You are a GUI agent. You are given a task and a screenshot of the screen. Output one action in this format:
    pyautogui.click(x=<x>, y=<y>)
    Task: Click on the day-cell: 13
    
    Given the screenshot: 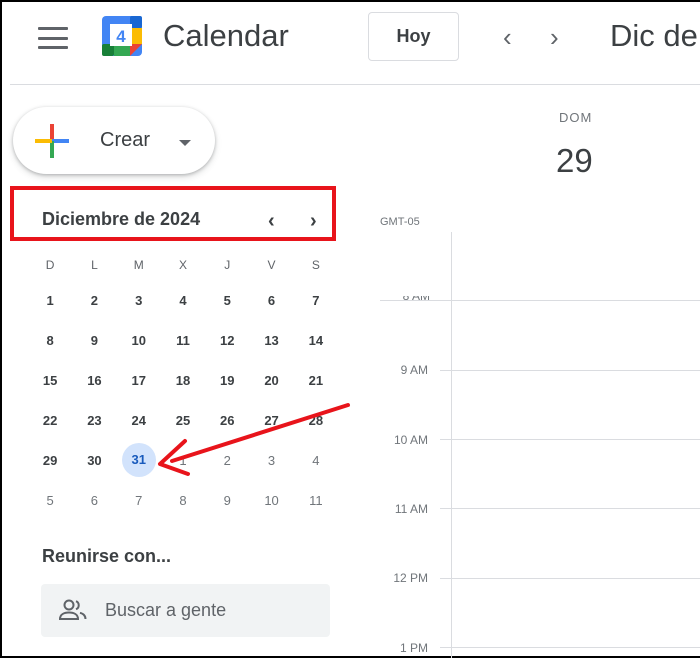 What is the action you would take?
    pyautogui.click(x=271, y=340)
    